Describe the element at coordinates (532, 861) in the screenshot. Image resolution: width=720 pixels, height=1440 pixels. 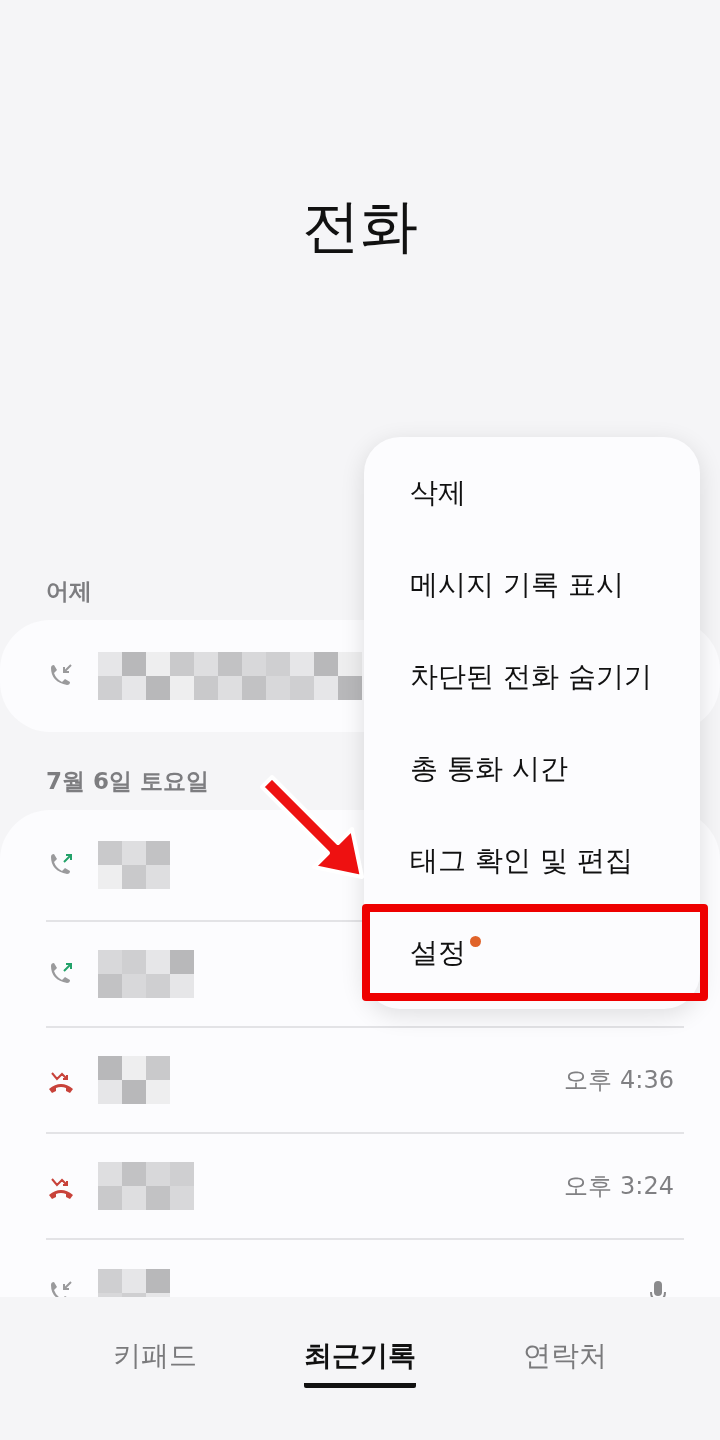
I see `menu-item: 태그 확인 및 편집` at that location.